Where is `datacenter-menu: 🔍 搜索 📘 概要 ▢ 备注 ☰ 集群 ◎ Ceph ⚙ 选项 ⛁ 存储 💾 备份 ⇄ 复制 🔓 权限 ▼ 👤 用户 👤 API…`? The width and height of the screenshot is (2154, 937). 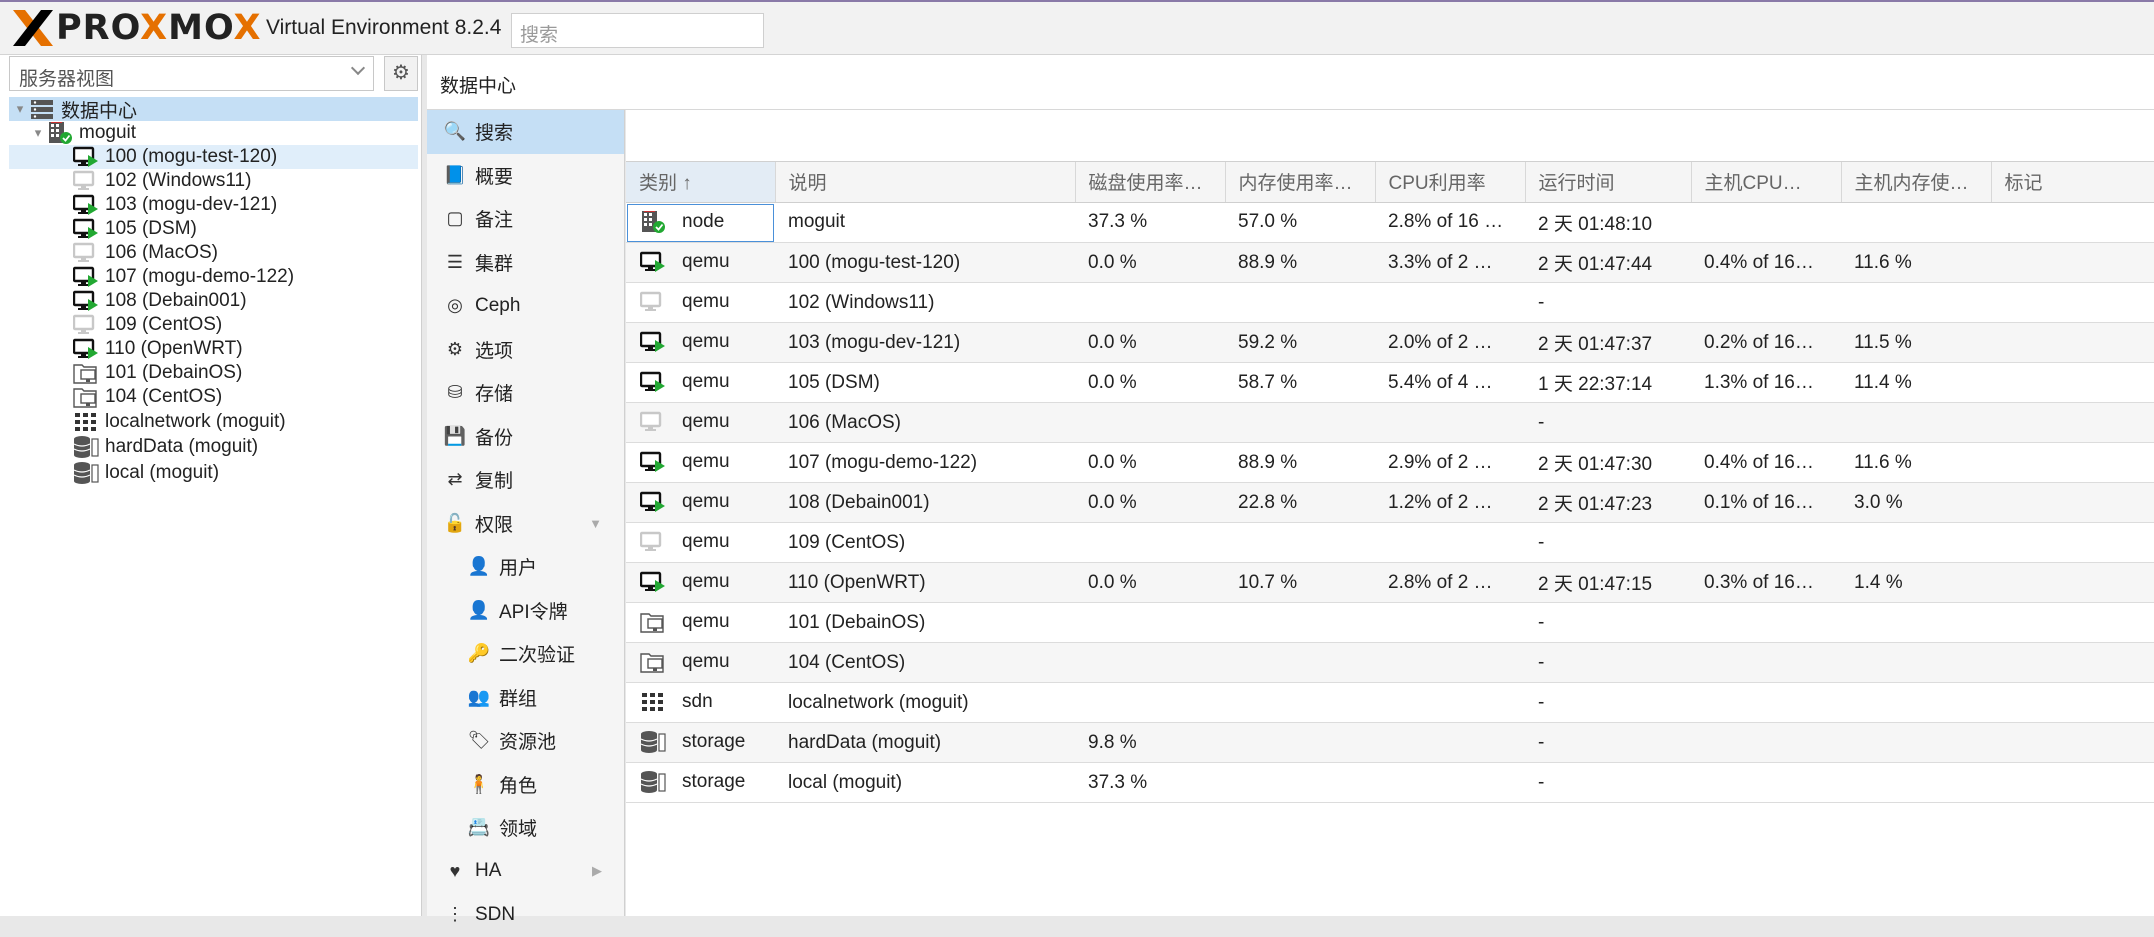
datacenter-menu: 🔍 搜索 📘 概要 ▢ 备注 ☰ 集群 ◎ Ceph ⚙ 选项 ⛁ 存储 💾 备份 ⇄ 复制 🔓 权限 ▼ 👤 用户 👤 API… is located at coordinates (526, 517).